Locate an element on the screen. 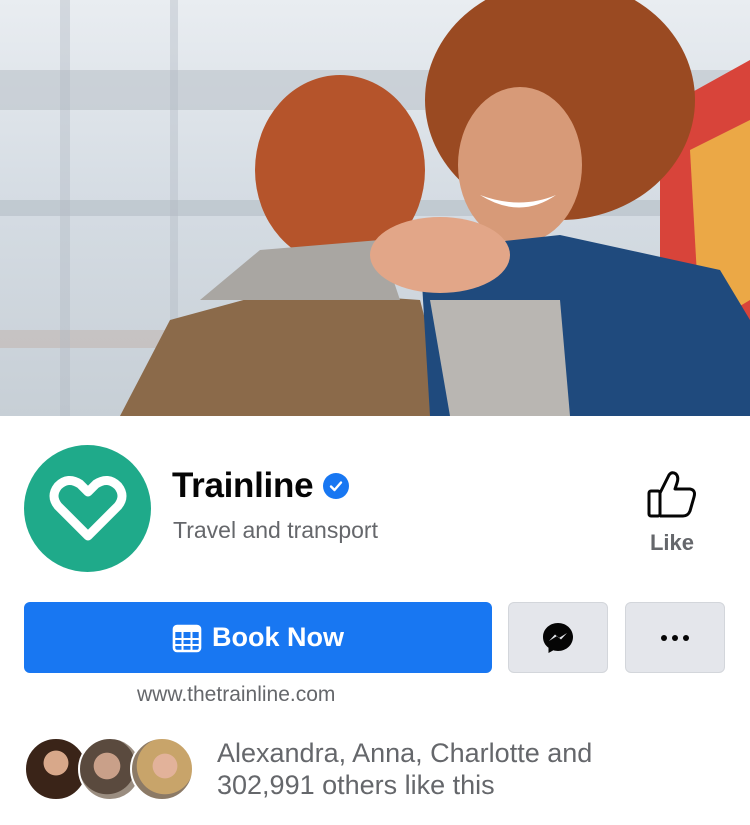  likes-line-1: Alexandra, Anna, Charlotte and is located at coordinates (405, 753).